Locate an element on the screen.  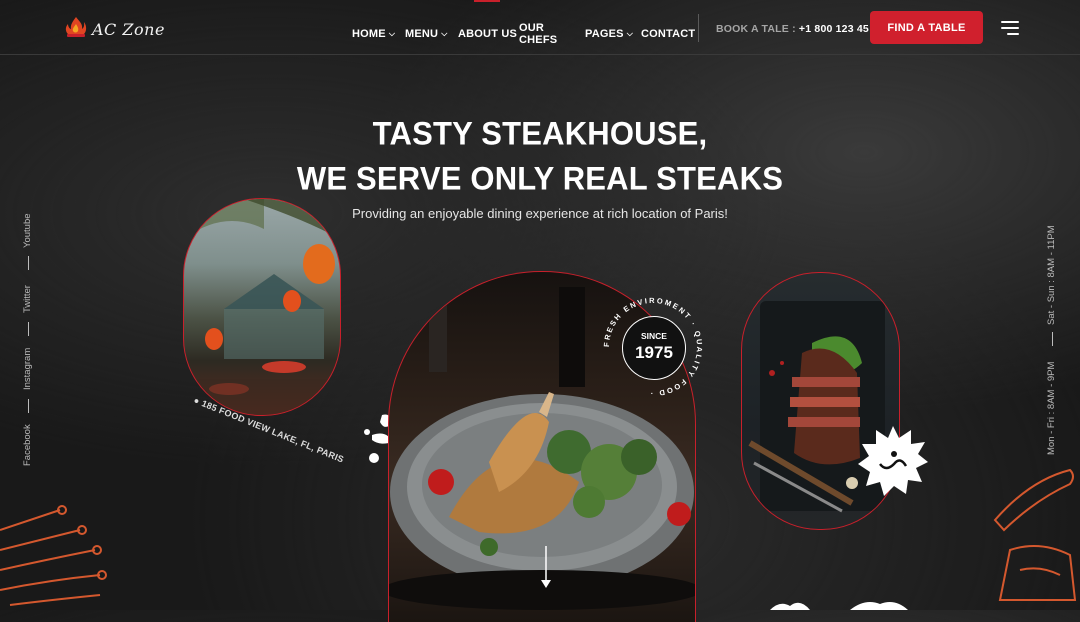
social-facebook: Facebook is located at coordinates (27, 445).